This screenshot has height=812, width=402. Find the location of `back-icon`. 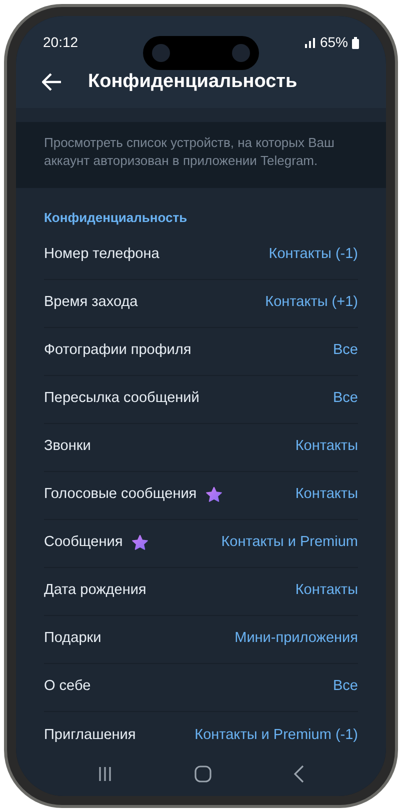

back-icon is located at coordinates (299, 773).